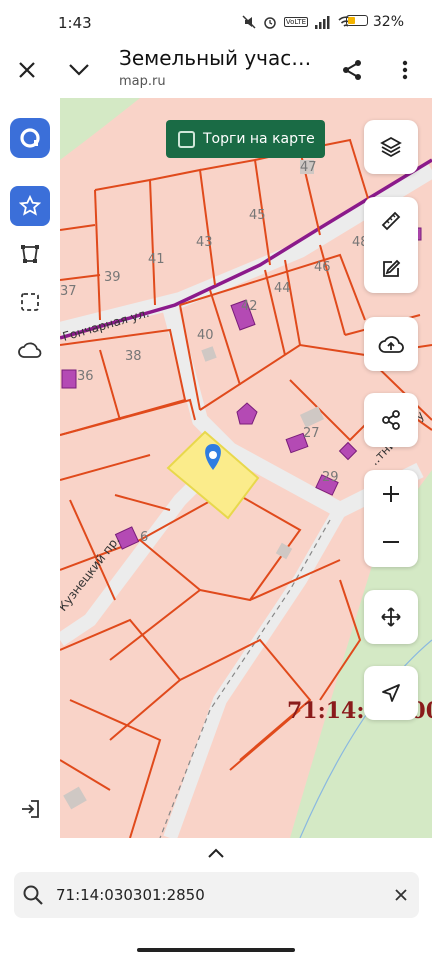  I want to click on search-input, so click(216, 895).